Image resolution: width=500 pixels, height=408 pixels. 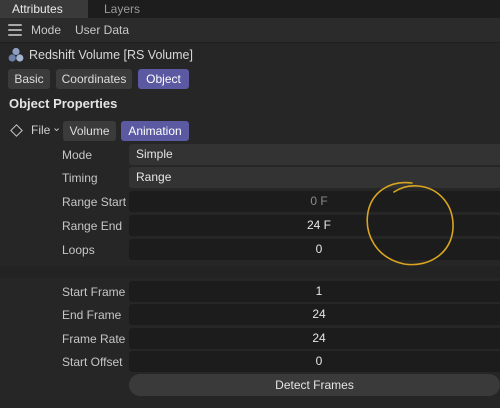 What do you see at coordinates (102, 30) in the screenshot?
I see `menu-user-data: User Data` at bounding box center [102, 30].